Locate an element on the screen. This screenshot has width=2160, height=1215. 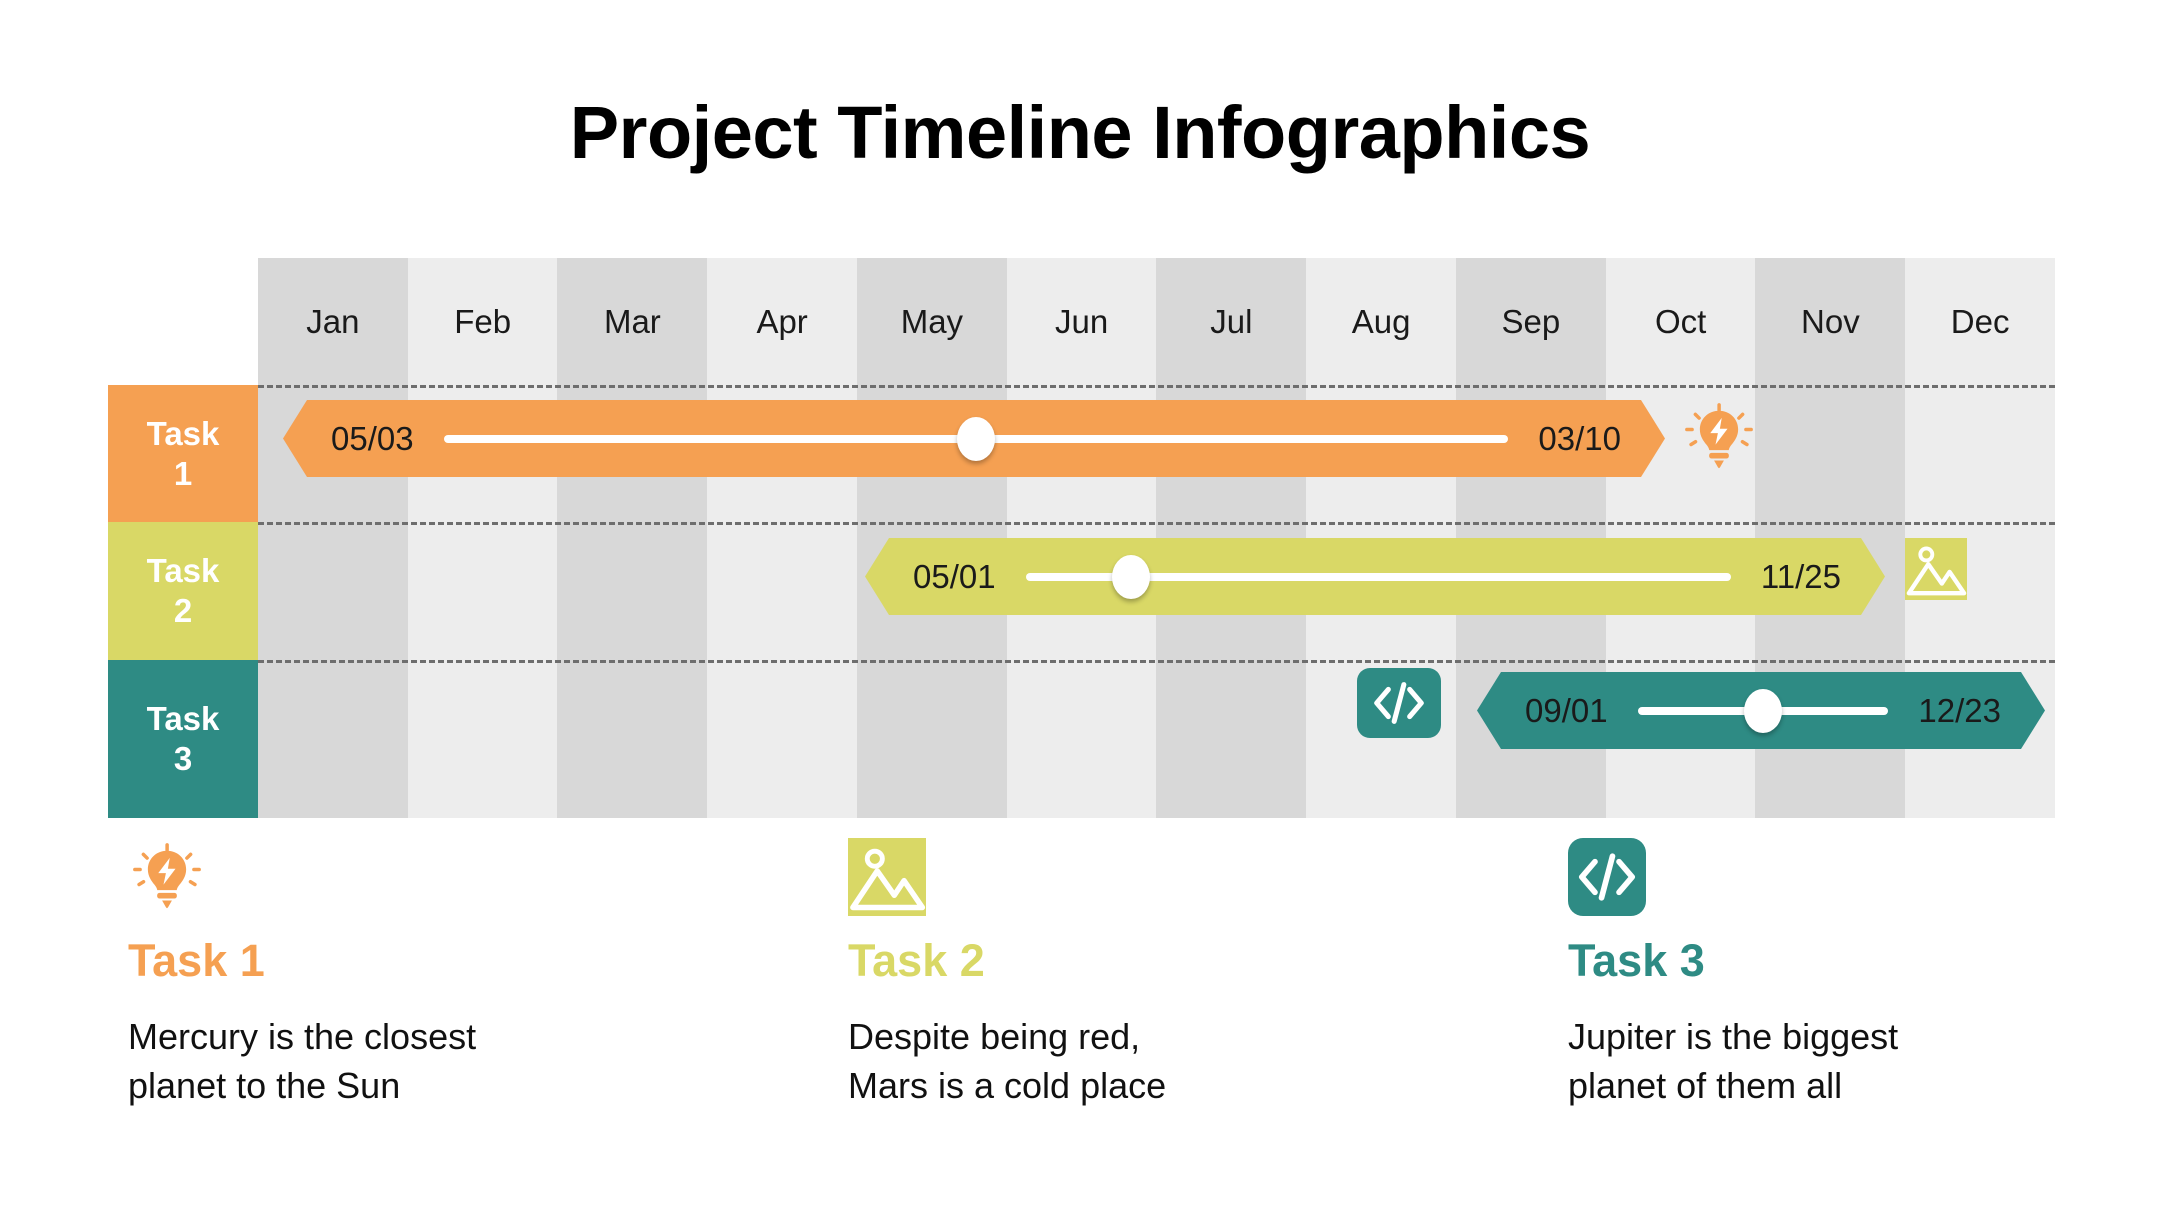
month-label-aug: Aug is located at coordinates (1381, 321).